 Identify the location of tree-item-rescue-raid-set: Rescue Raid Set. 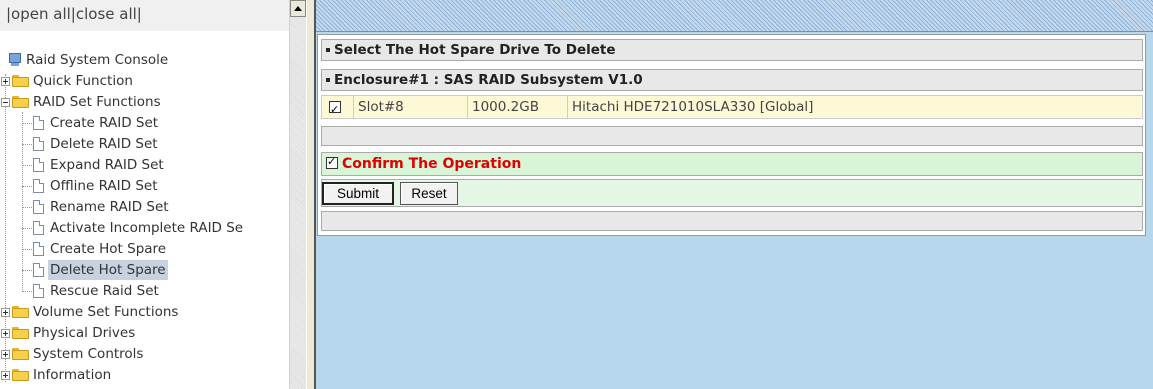
(140, 291).